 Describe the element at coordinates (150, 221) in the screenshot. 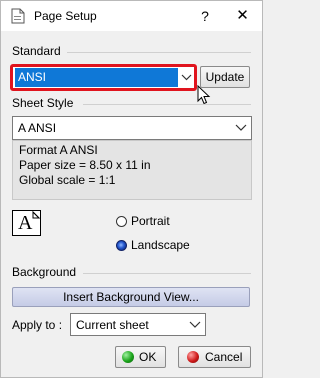

I see `portrait-label: Portrait` at that location.